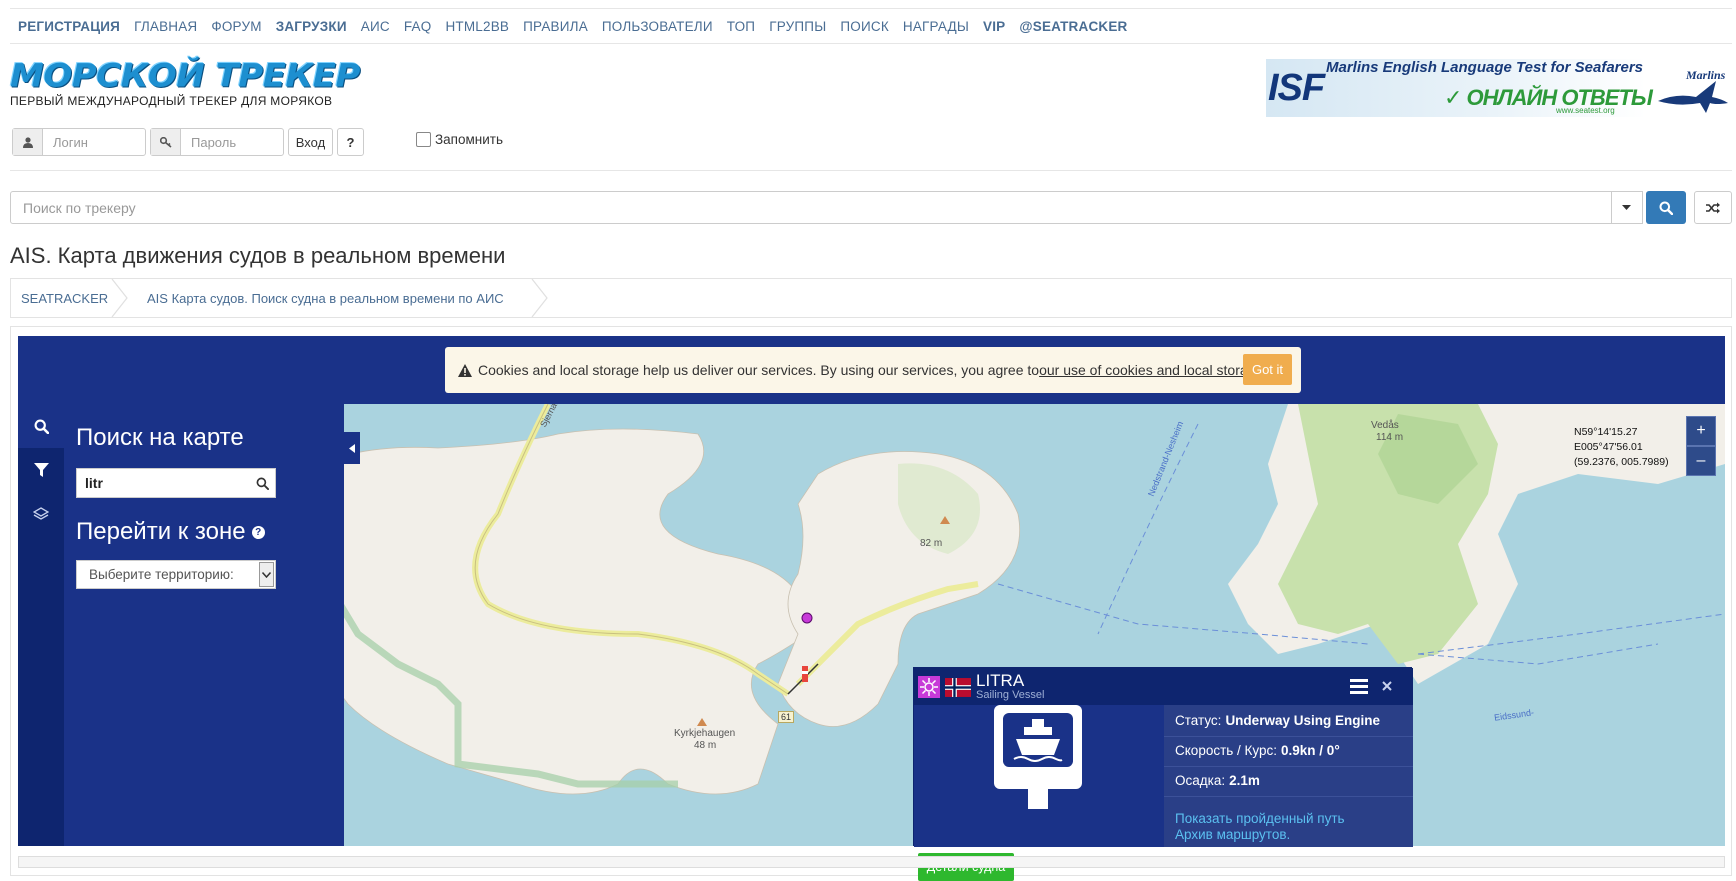 The width and height of the screenshot is (1736, 881). What do you see at coordinates (1585, 110) in the screenshot?
I see `banner-site: www.seatest.org` at bounding box center [1585, 110].